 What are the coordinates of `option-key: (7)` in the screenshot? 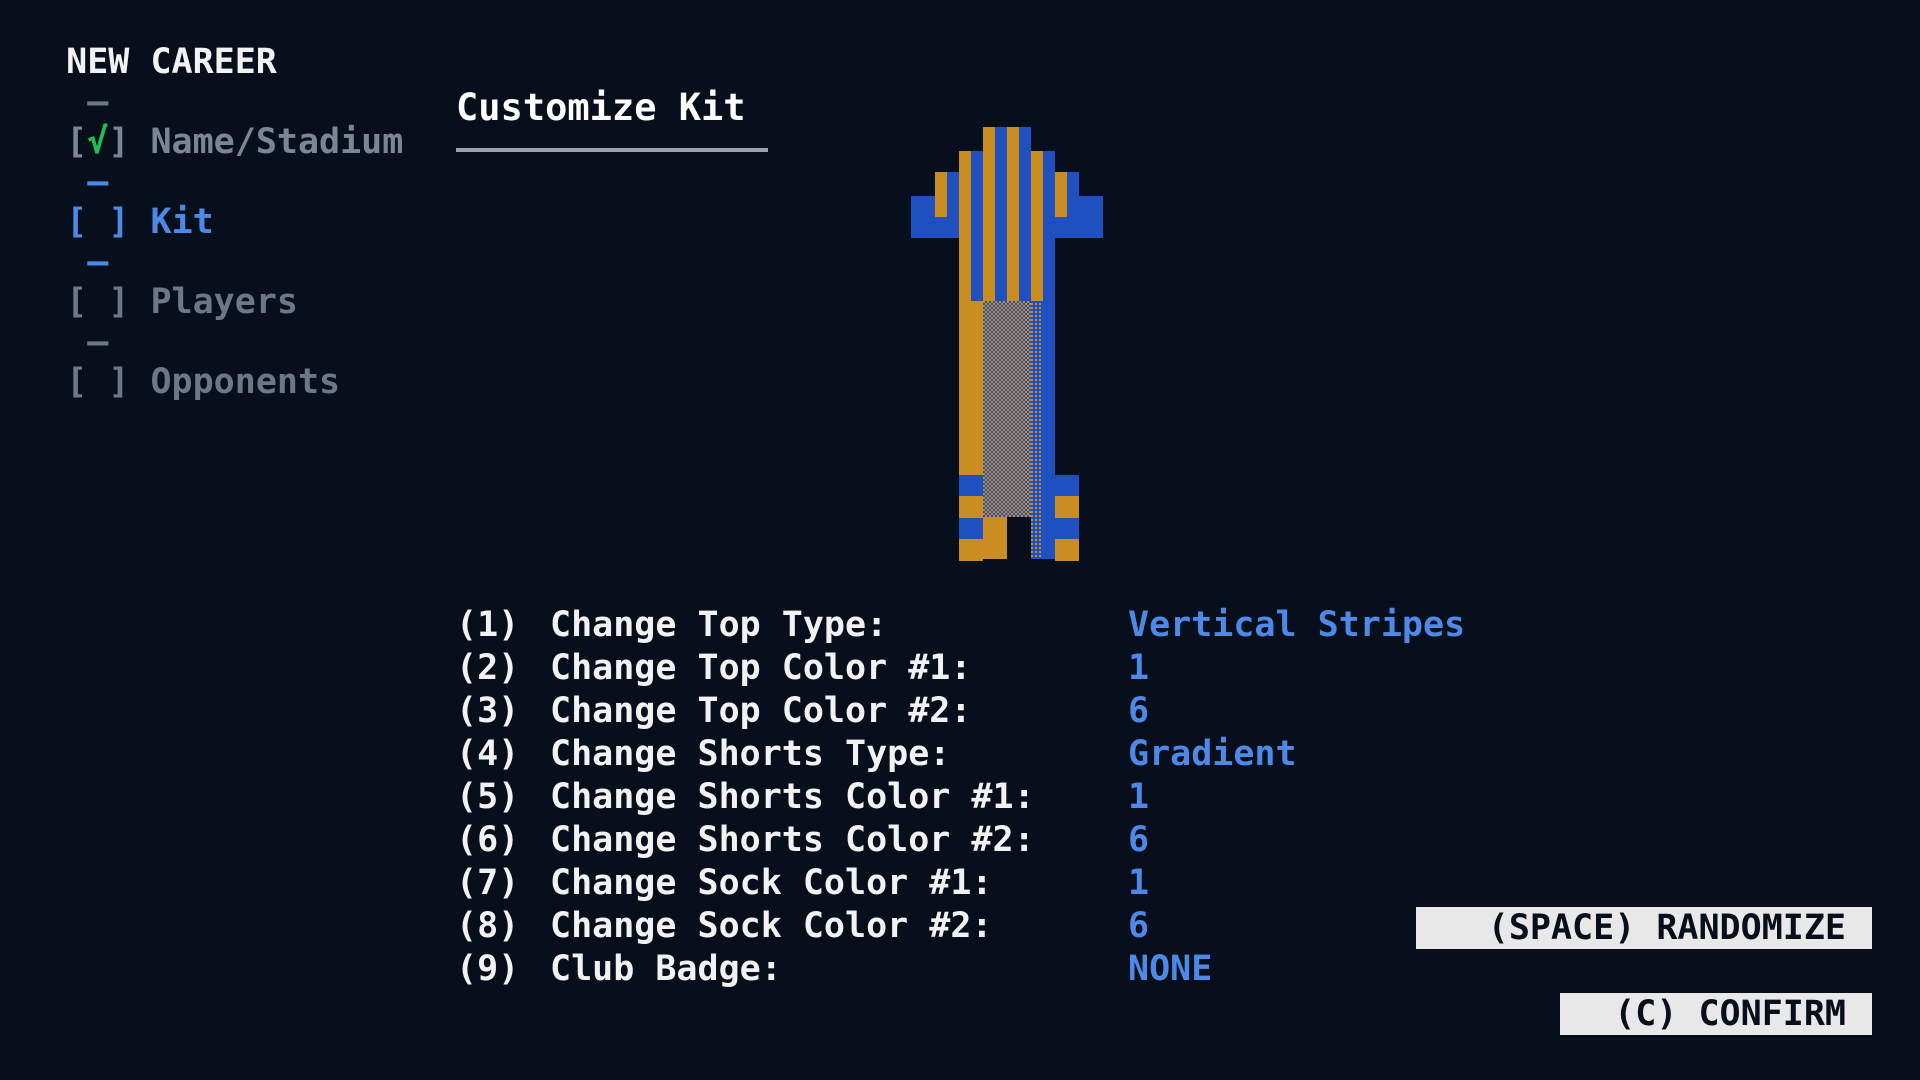 It's located at (488, 883).